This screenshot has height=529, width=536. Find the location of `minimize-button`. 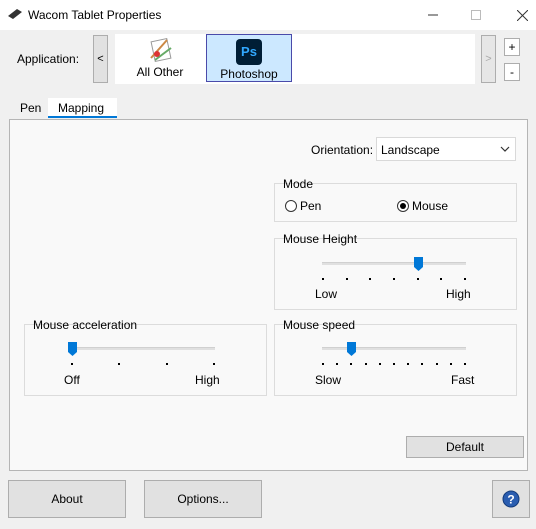

minimize-button is located at coordinates (433, 15).